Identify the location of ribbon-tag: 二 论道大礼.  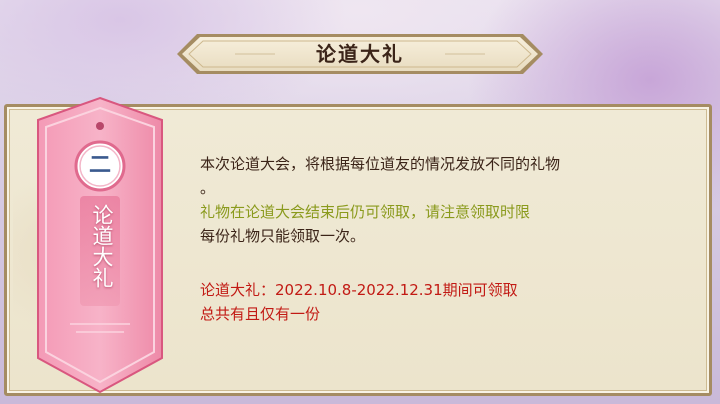
(100, 246).